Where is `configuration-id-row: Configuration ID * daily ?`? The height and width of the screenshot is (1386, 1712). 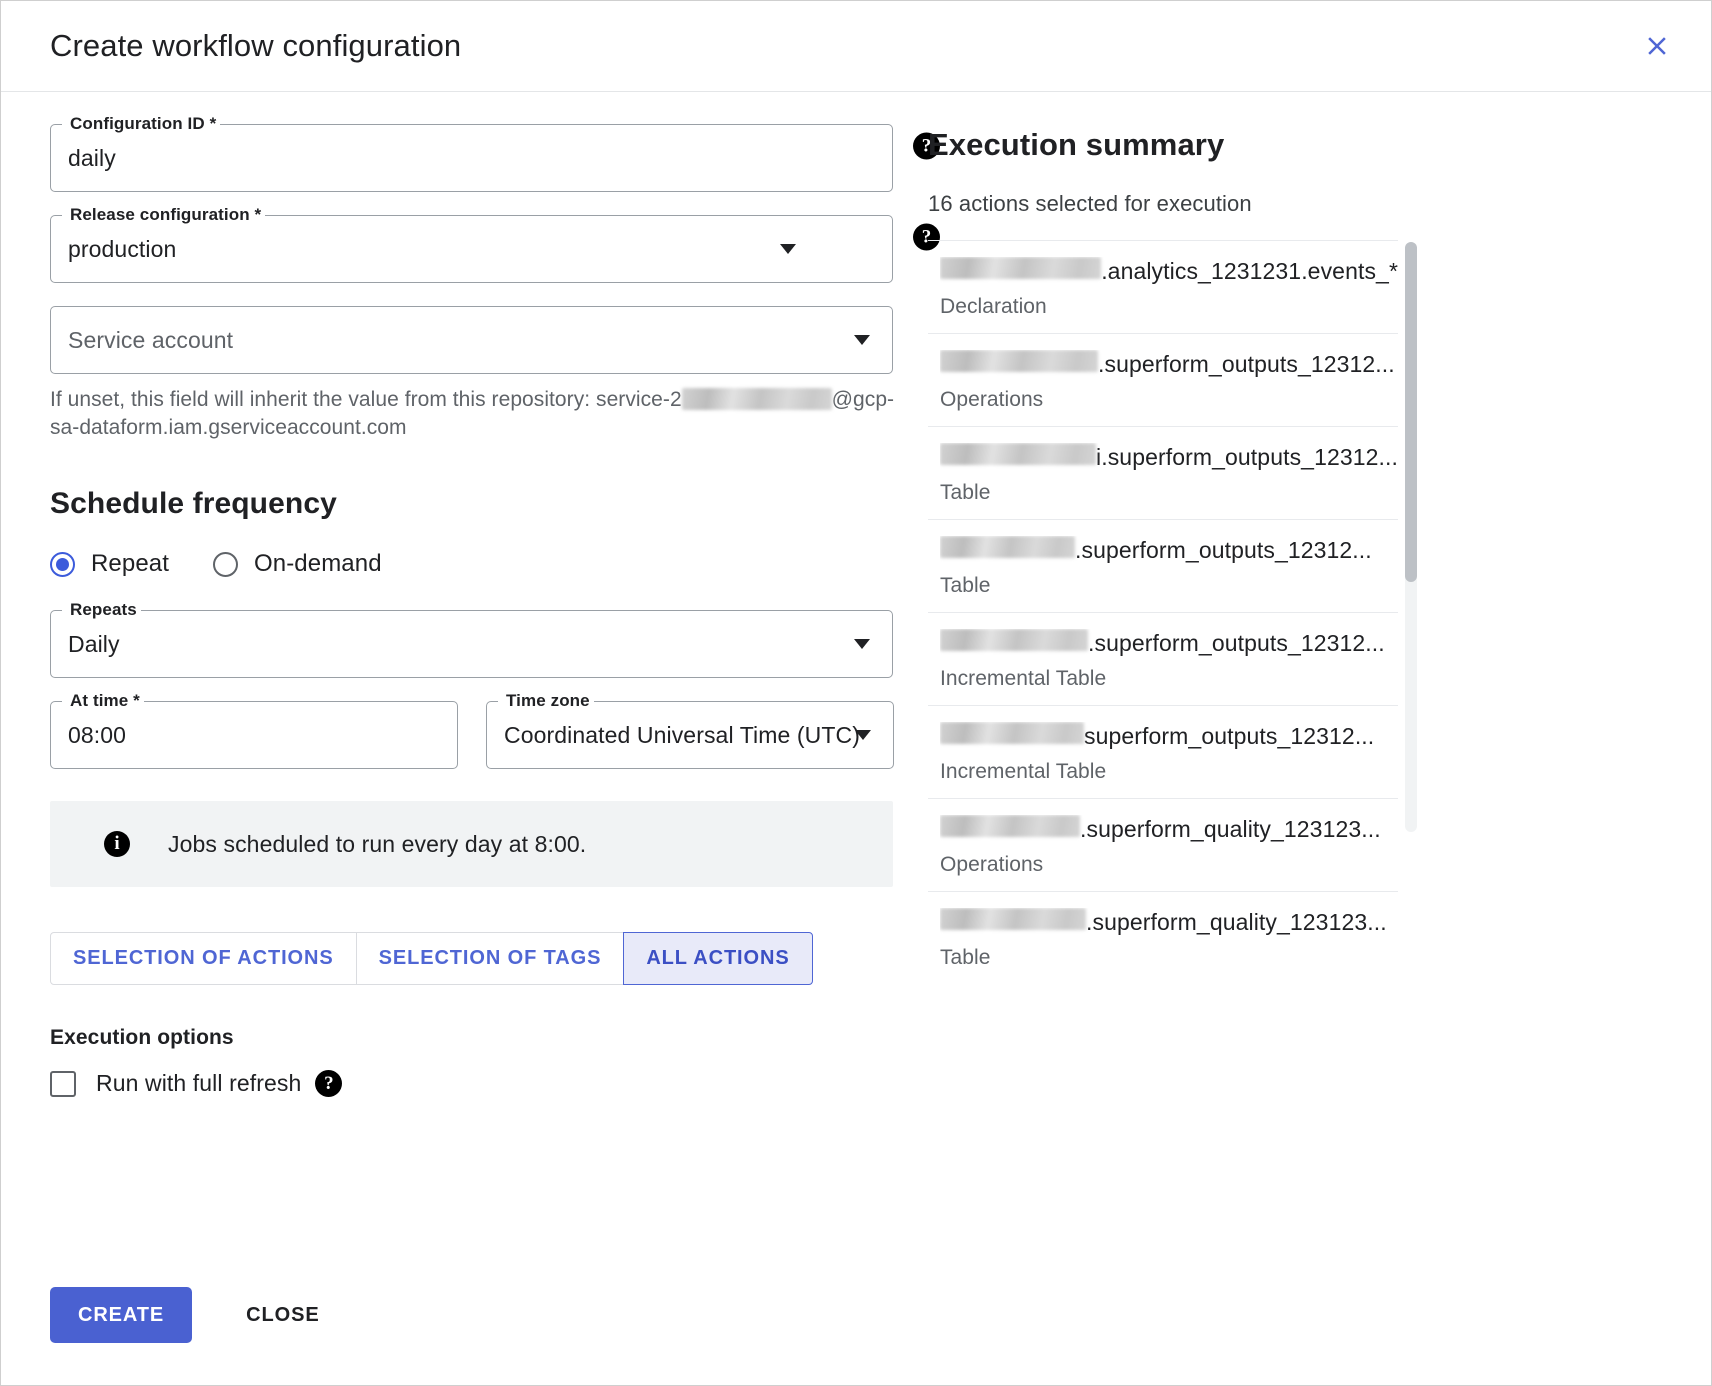
configuration-id-row: Configuration ID * daily ? is located at coordinates (495, 153).